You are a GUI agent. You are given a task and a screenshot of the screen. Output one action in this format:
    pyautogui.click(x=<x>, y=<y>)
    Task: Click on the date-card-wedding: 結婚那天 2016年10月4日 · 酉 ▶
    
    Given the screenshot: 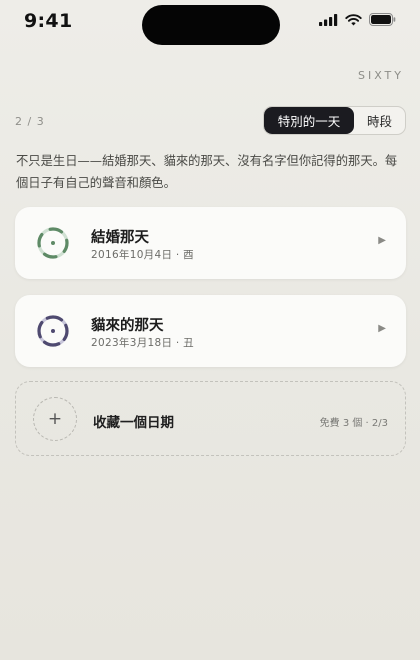 What is the action you would take?
    pyautogui.click(x=210, y=243)
    